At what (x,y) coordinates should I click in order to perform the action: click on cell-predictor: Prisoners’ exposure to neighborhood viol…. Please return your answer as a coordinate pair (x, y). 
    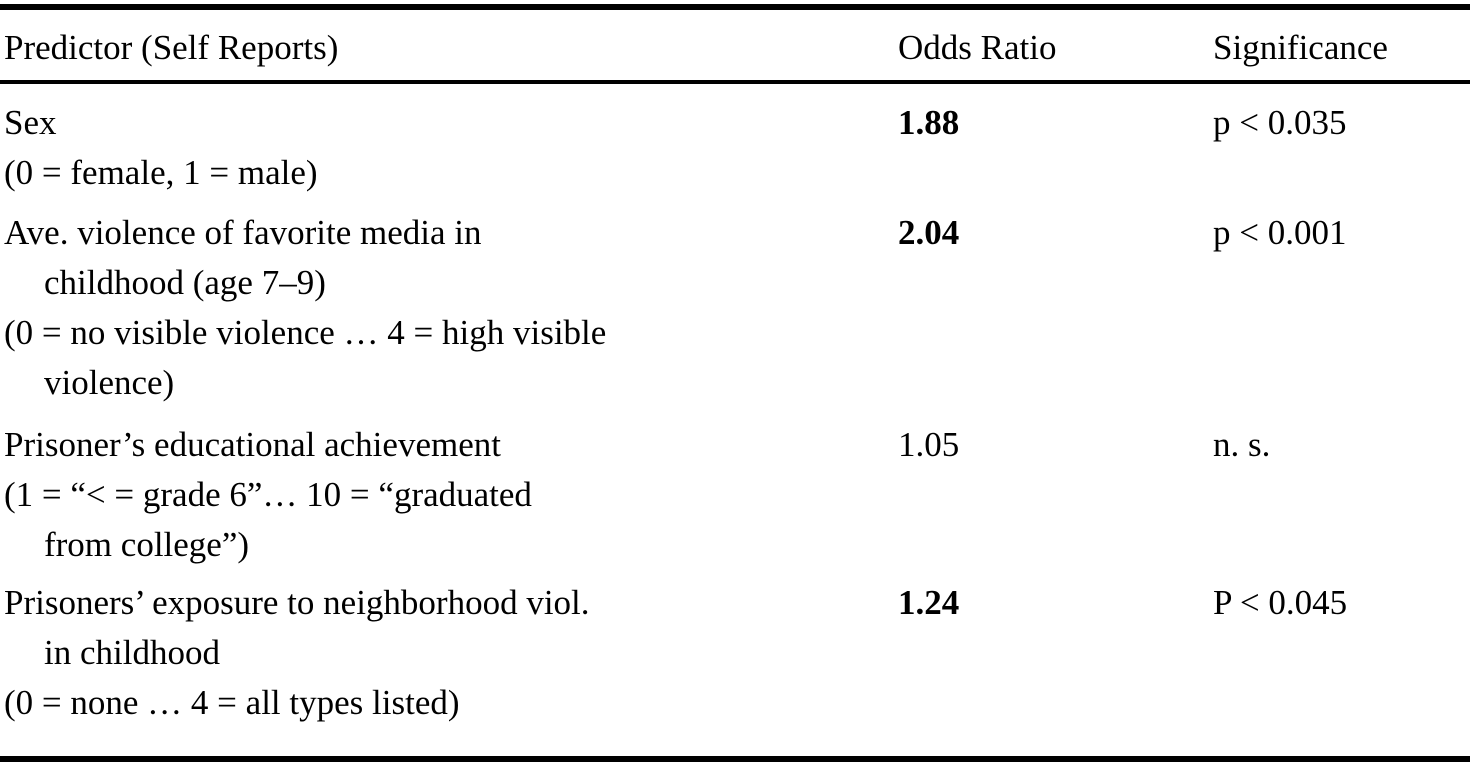
    Looking at the image, I should click on (444, 653).